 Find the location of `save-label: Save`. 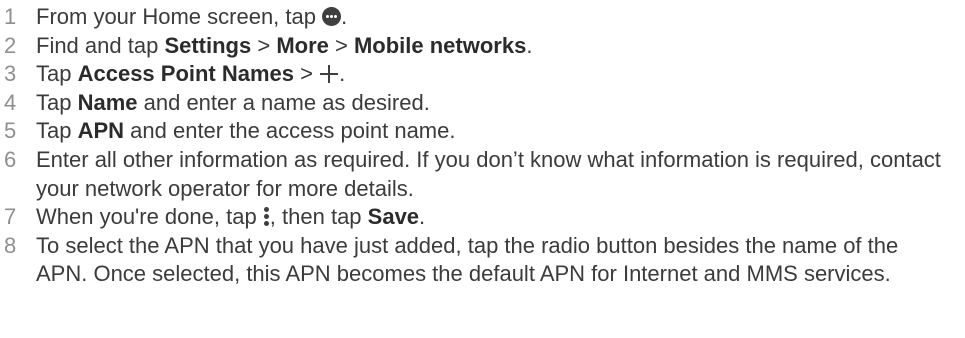

save-label: Save is located at coordinates (393, 217).